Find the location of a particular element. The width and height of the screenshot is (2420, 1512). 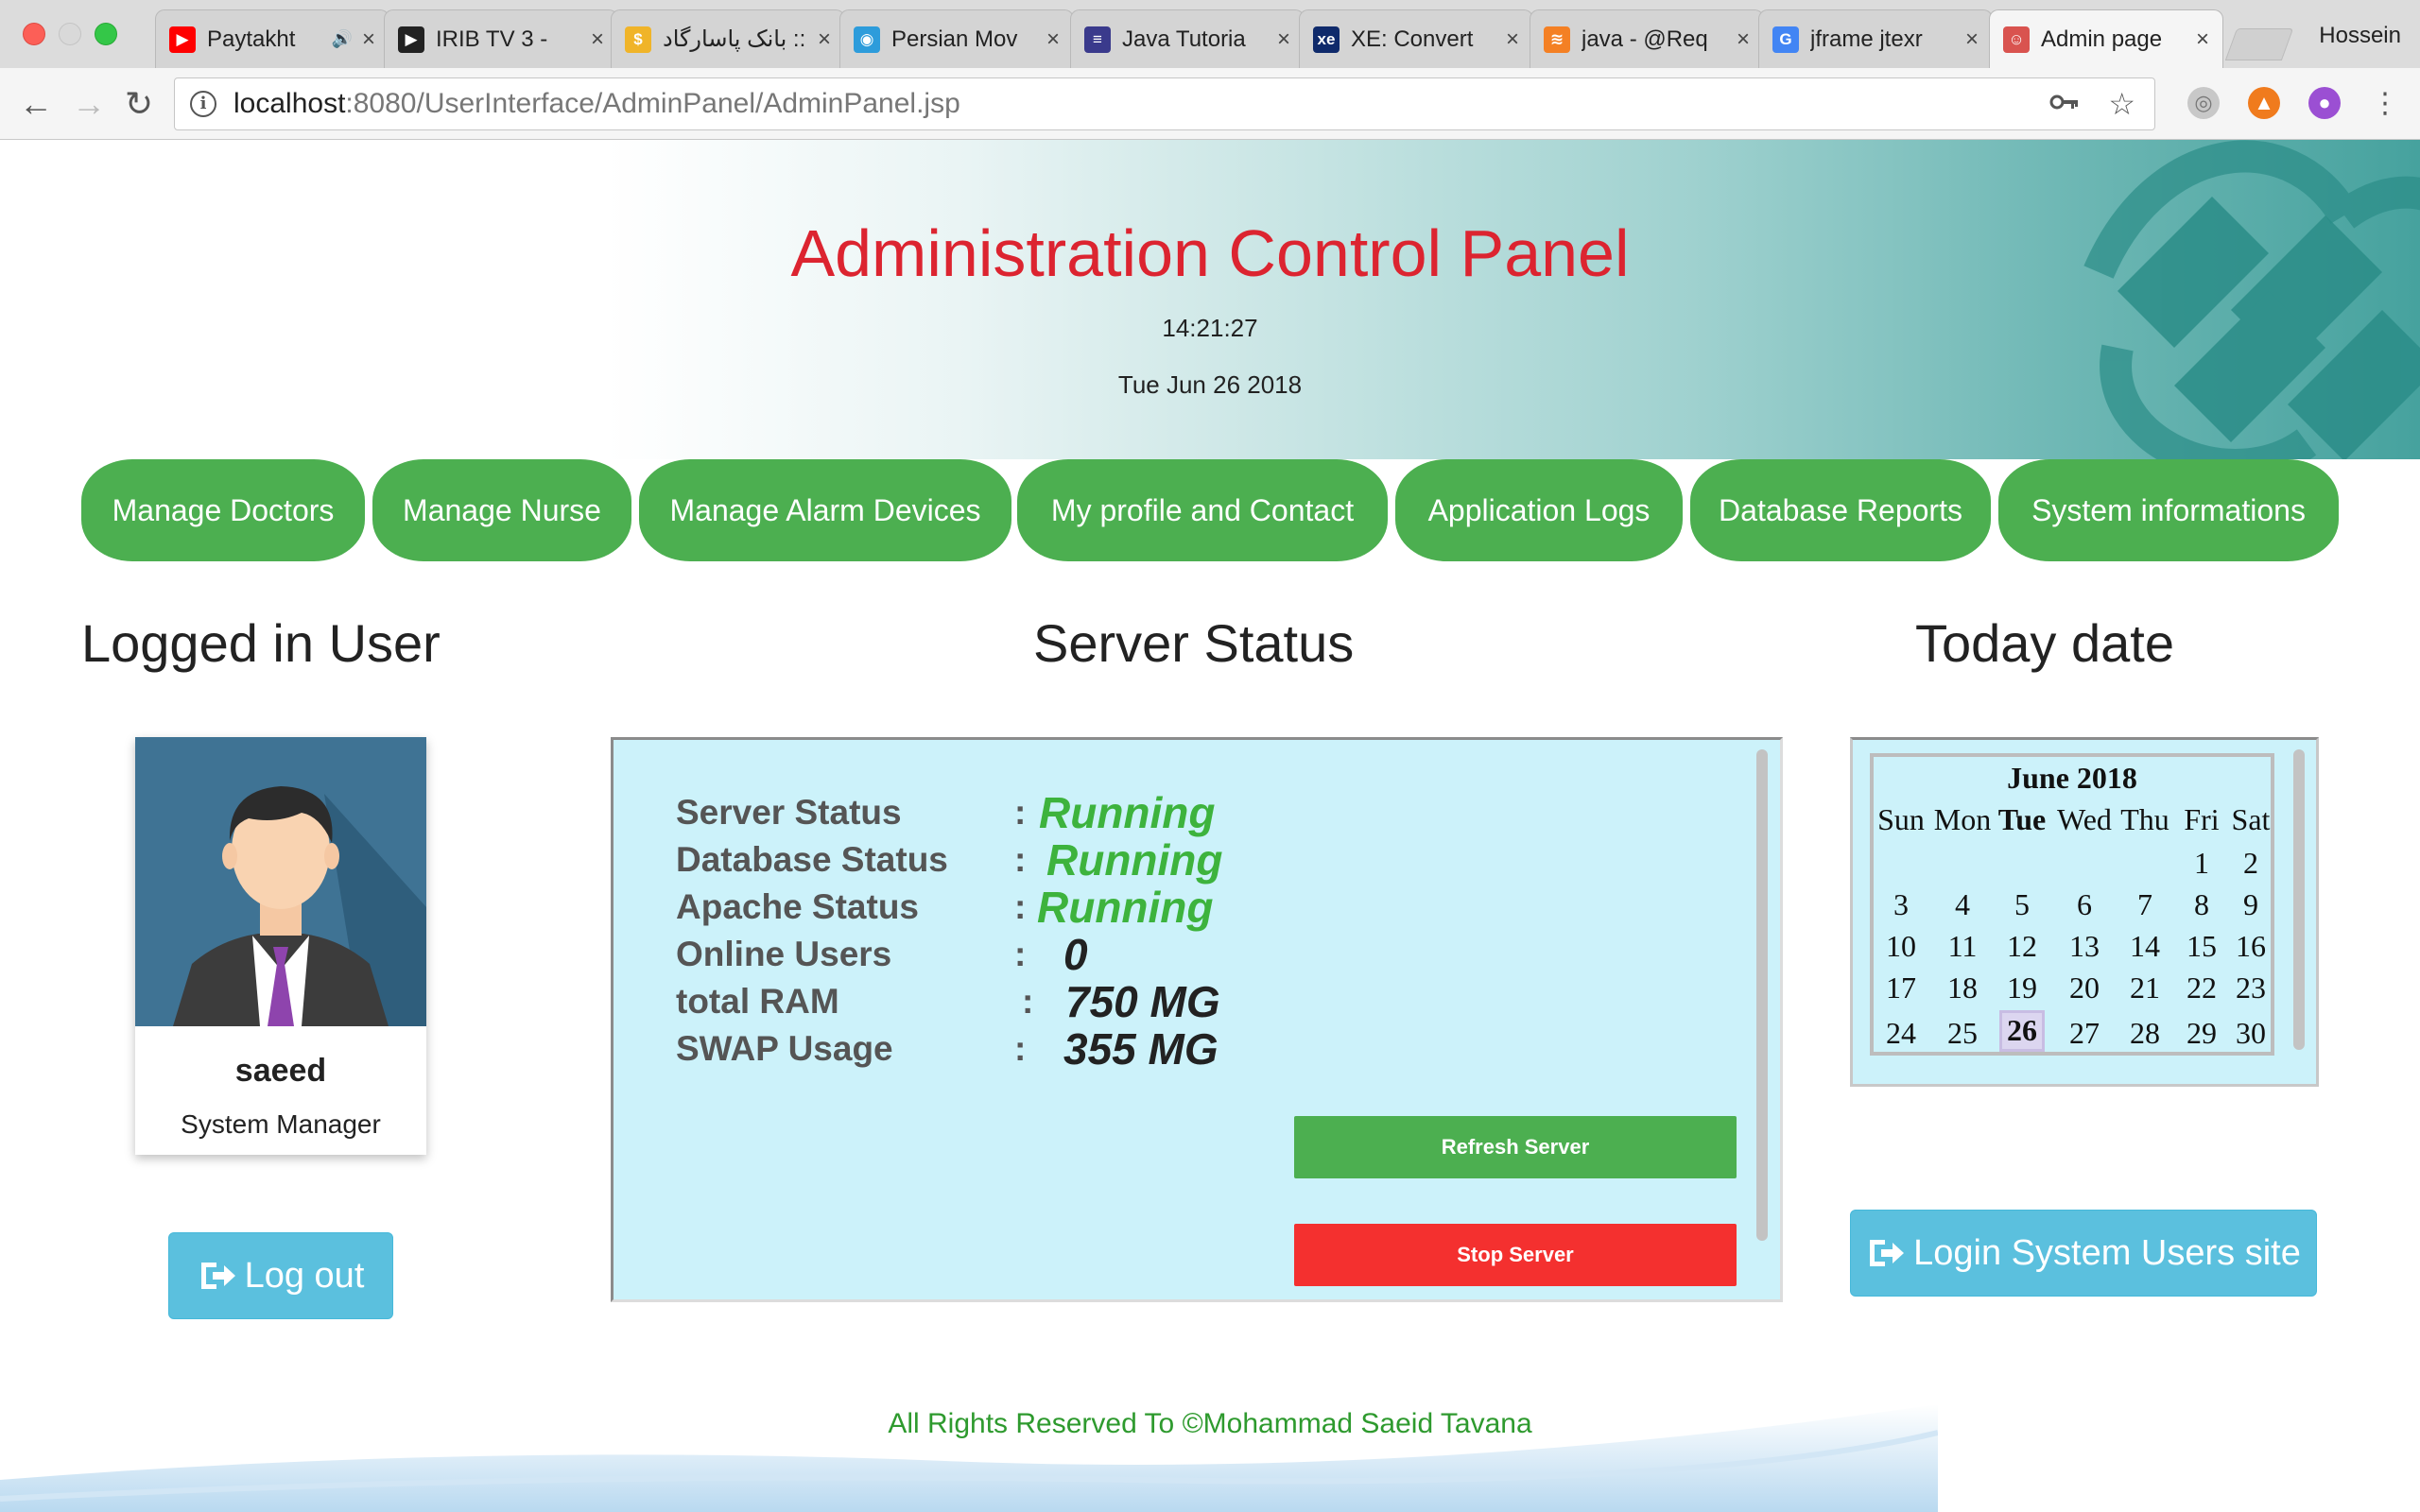

server-status-heading: Server Status is located at coordinates (1194, 643).